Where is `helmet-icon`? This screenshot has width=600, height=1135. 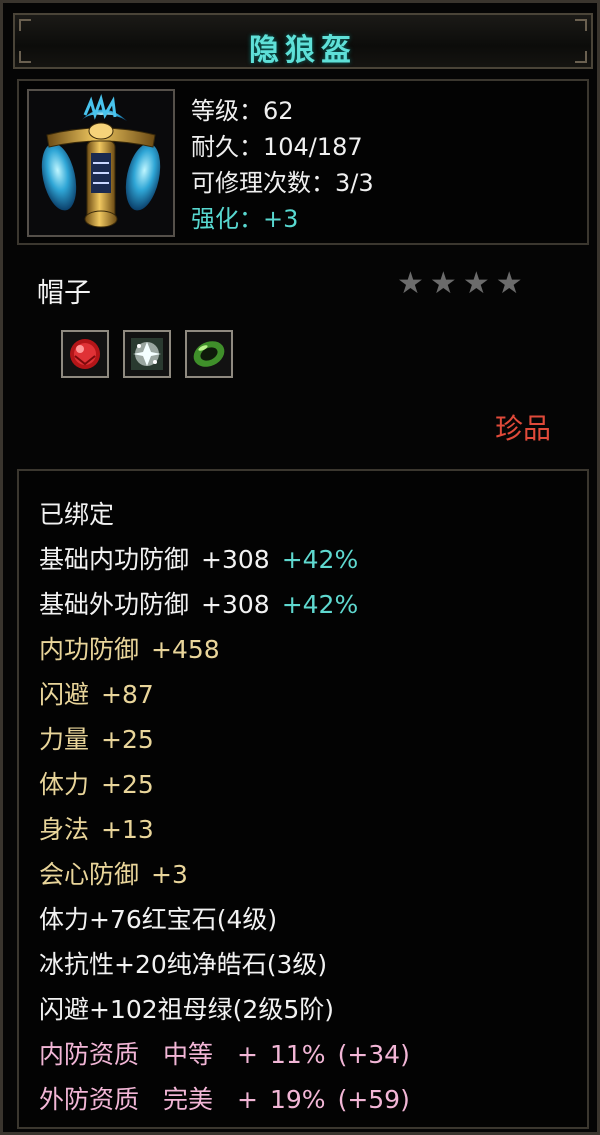 helmet-icon is located at coordinates (101, 160).